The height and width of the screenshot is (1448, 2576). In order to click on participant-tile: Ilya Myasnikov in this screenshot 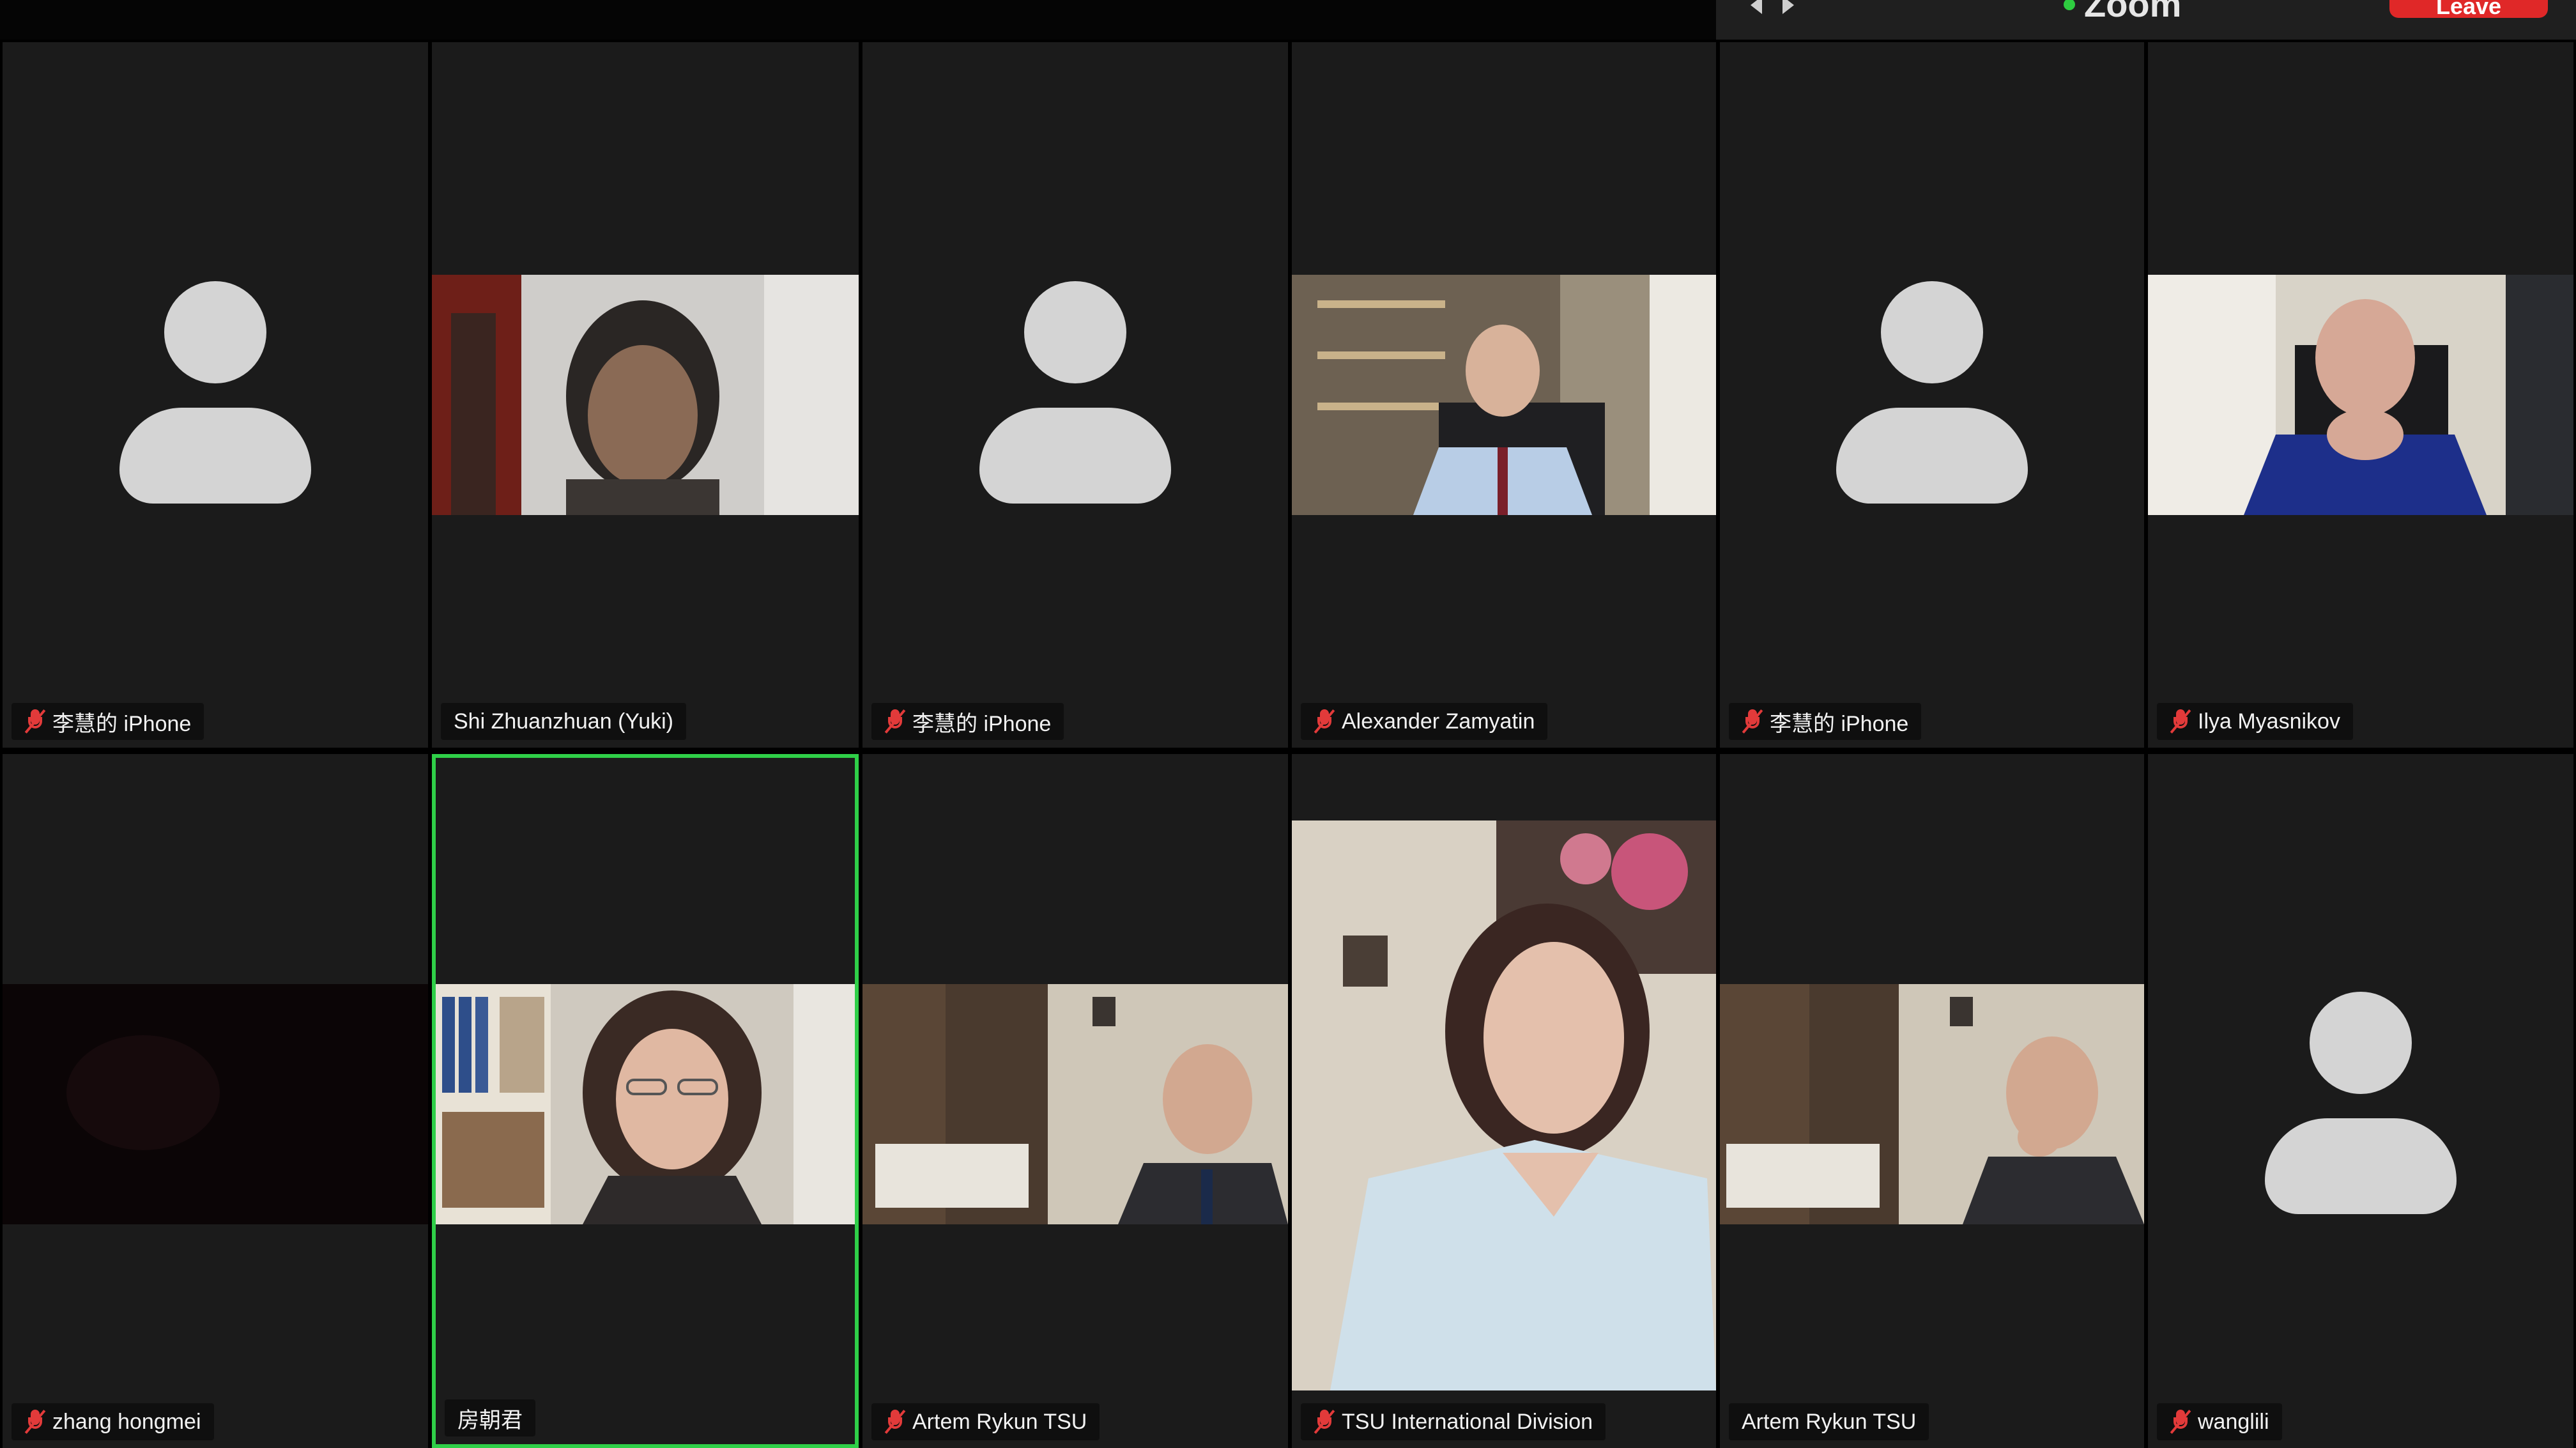, I will do `click(2360, 395)`.